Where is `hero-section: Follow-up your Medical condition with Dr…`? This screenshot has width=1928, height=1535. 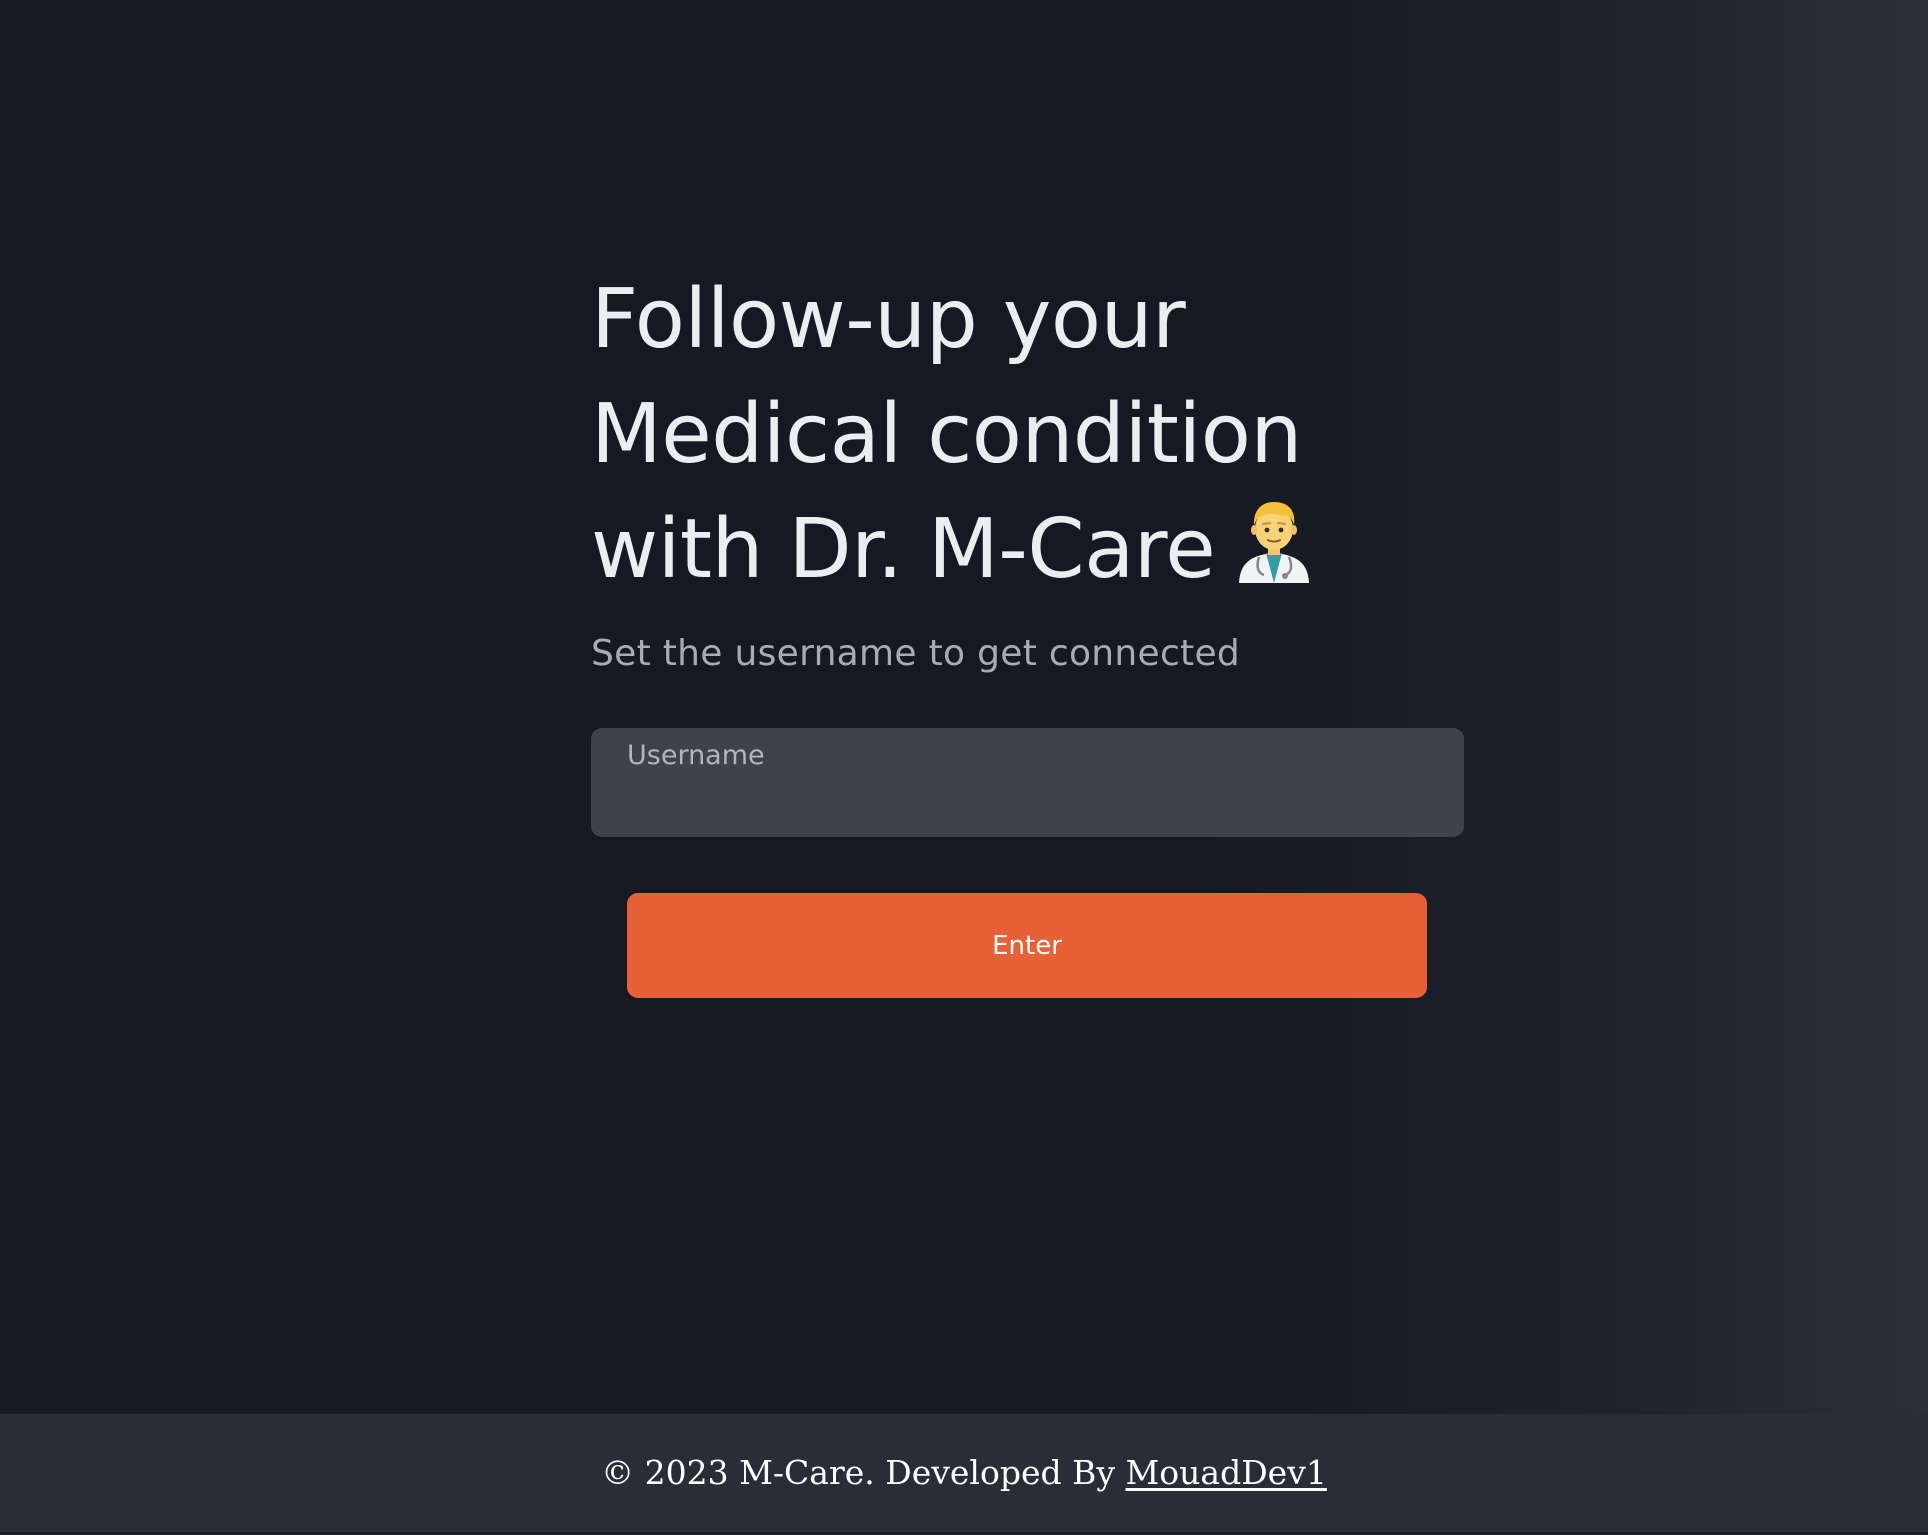 hero-section: Follow-up your Medical condition with Dr… is located at coordinates (1027, 470).